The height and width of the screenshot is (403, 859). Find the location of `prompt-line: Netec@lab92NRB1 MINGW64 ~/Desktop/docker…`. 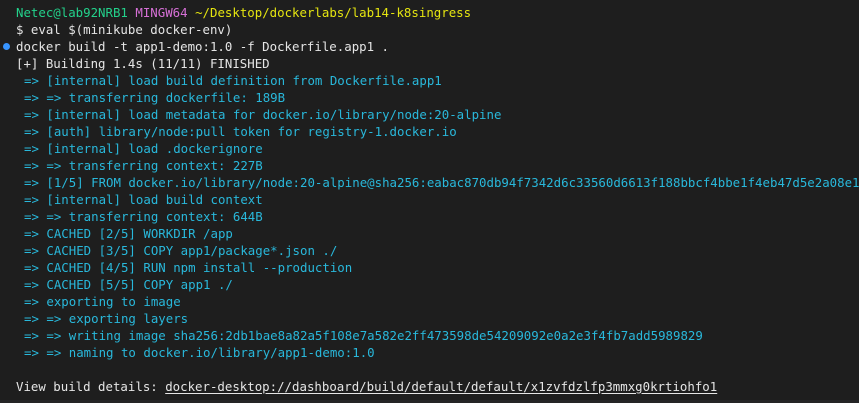

prompt-line: Netec@lab92NRB1 MINGW64 ~/Desktop/docker… is located at coordinates (429, 12).